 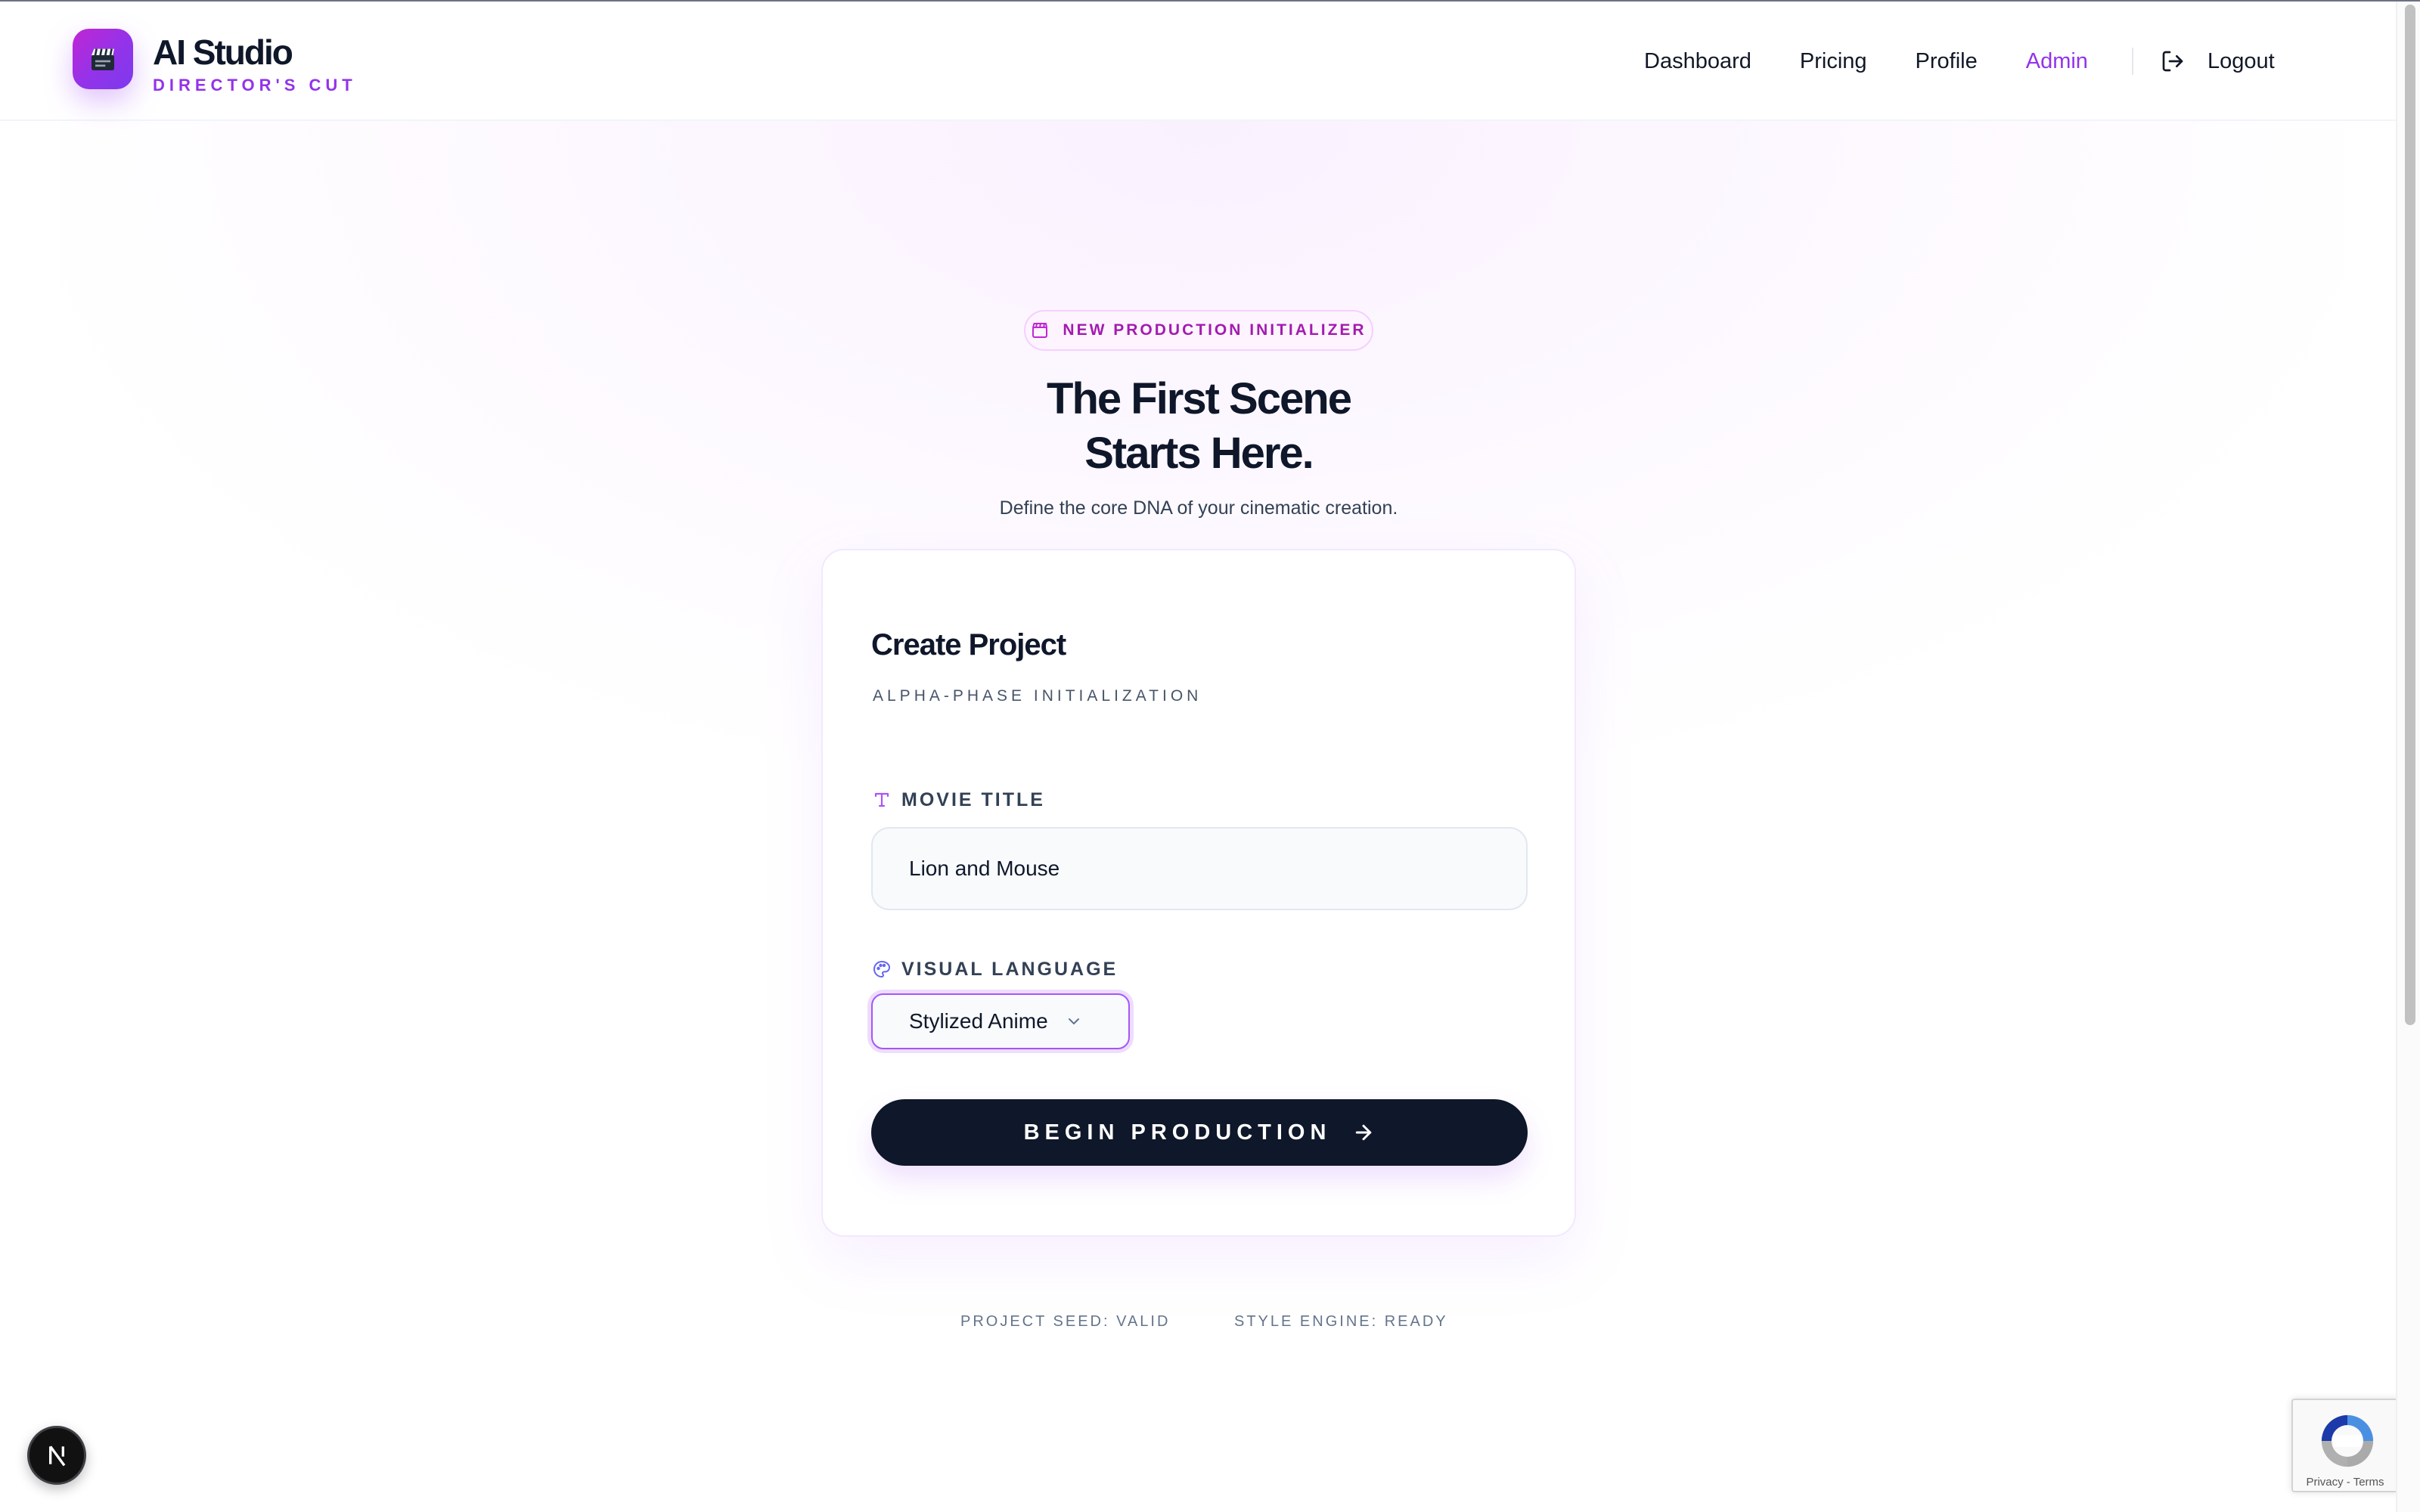 What do you see at coordinates (1199, 868) in the screenshot?
I see `movie-title-input` at bounding box center [1199, 868].